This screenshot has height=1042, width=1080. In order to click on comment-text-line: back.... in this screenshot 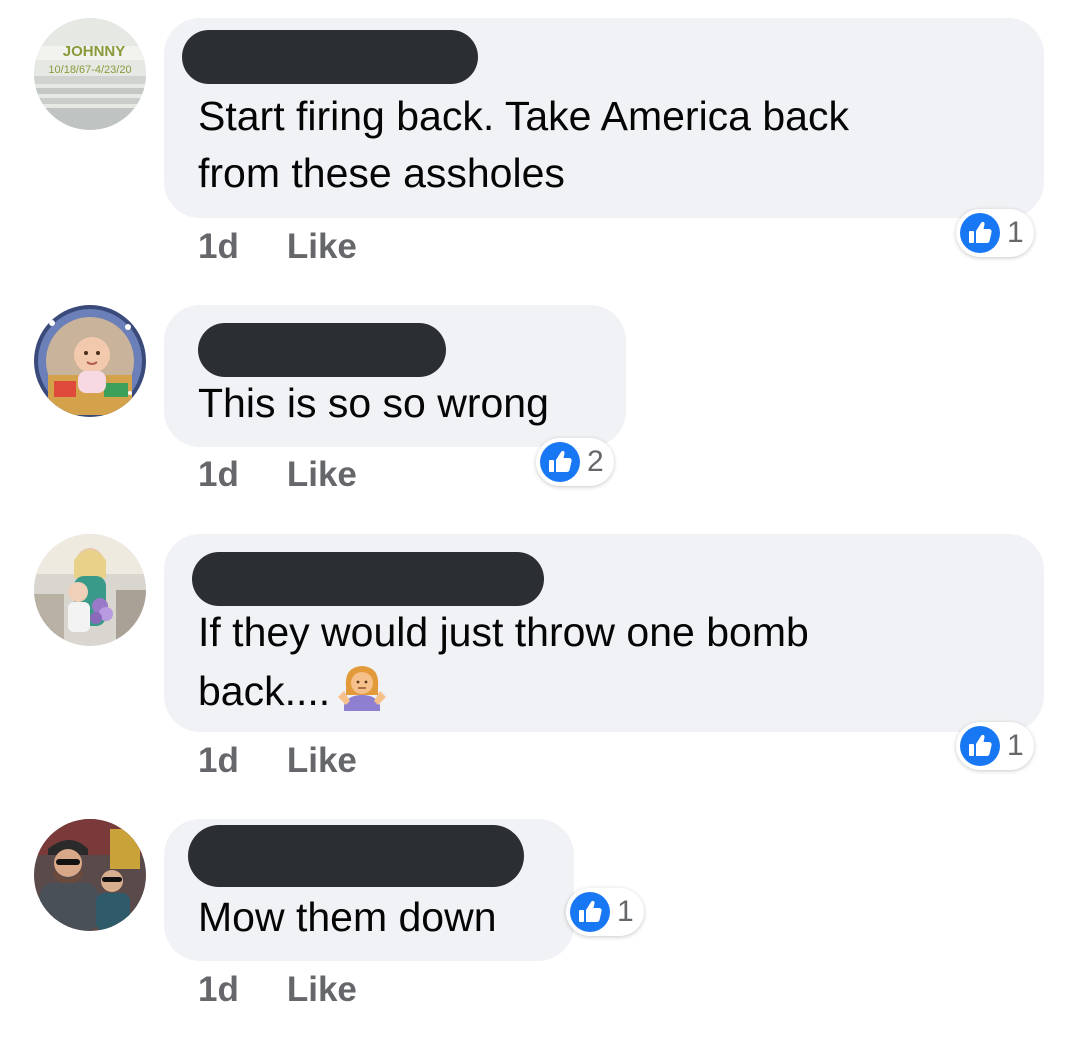, I will do `click(503, 694)`.